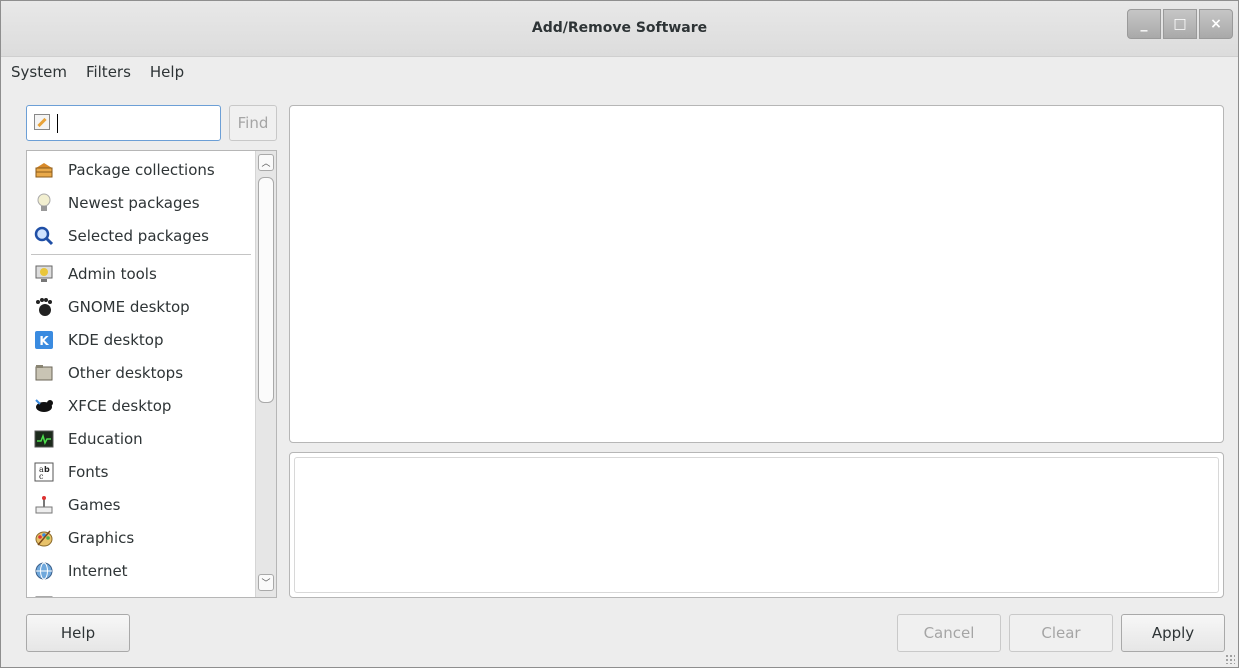  Describe the element at coordinates (141, 570) in the screenshot. I see `group-item-internet: Internet` at that location.